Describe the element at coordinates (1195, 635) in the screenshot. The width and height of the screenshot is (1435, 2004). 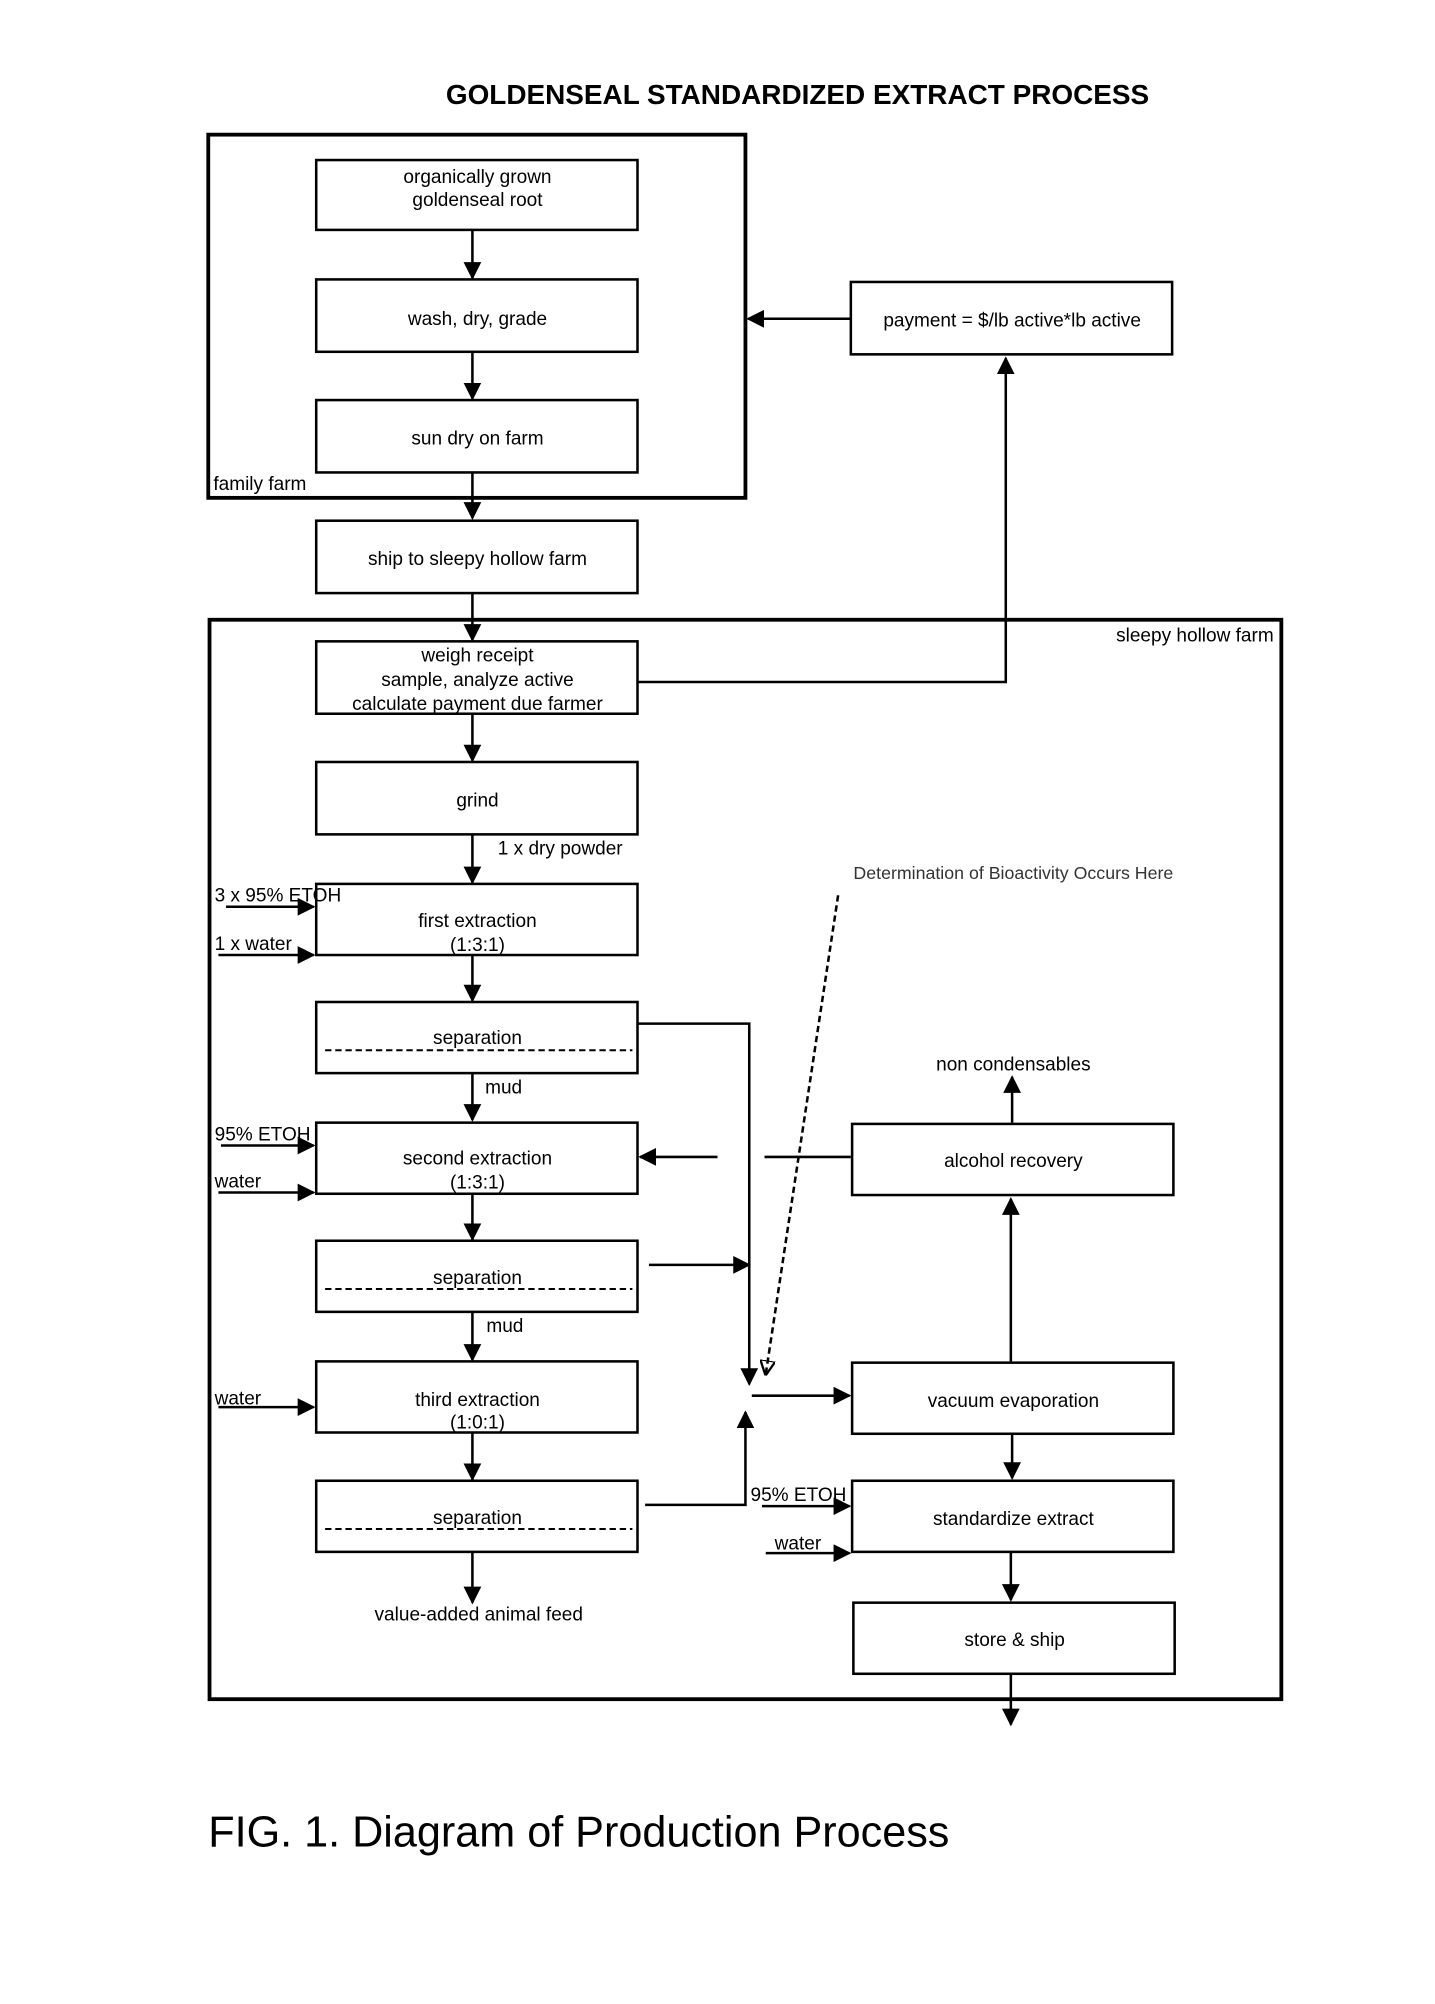
I see `sleepy-hollow-farm-label: sleepy hollow farm` at that location.